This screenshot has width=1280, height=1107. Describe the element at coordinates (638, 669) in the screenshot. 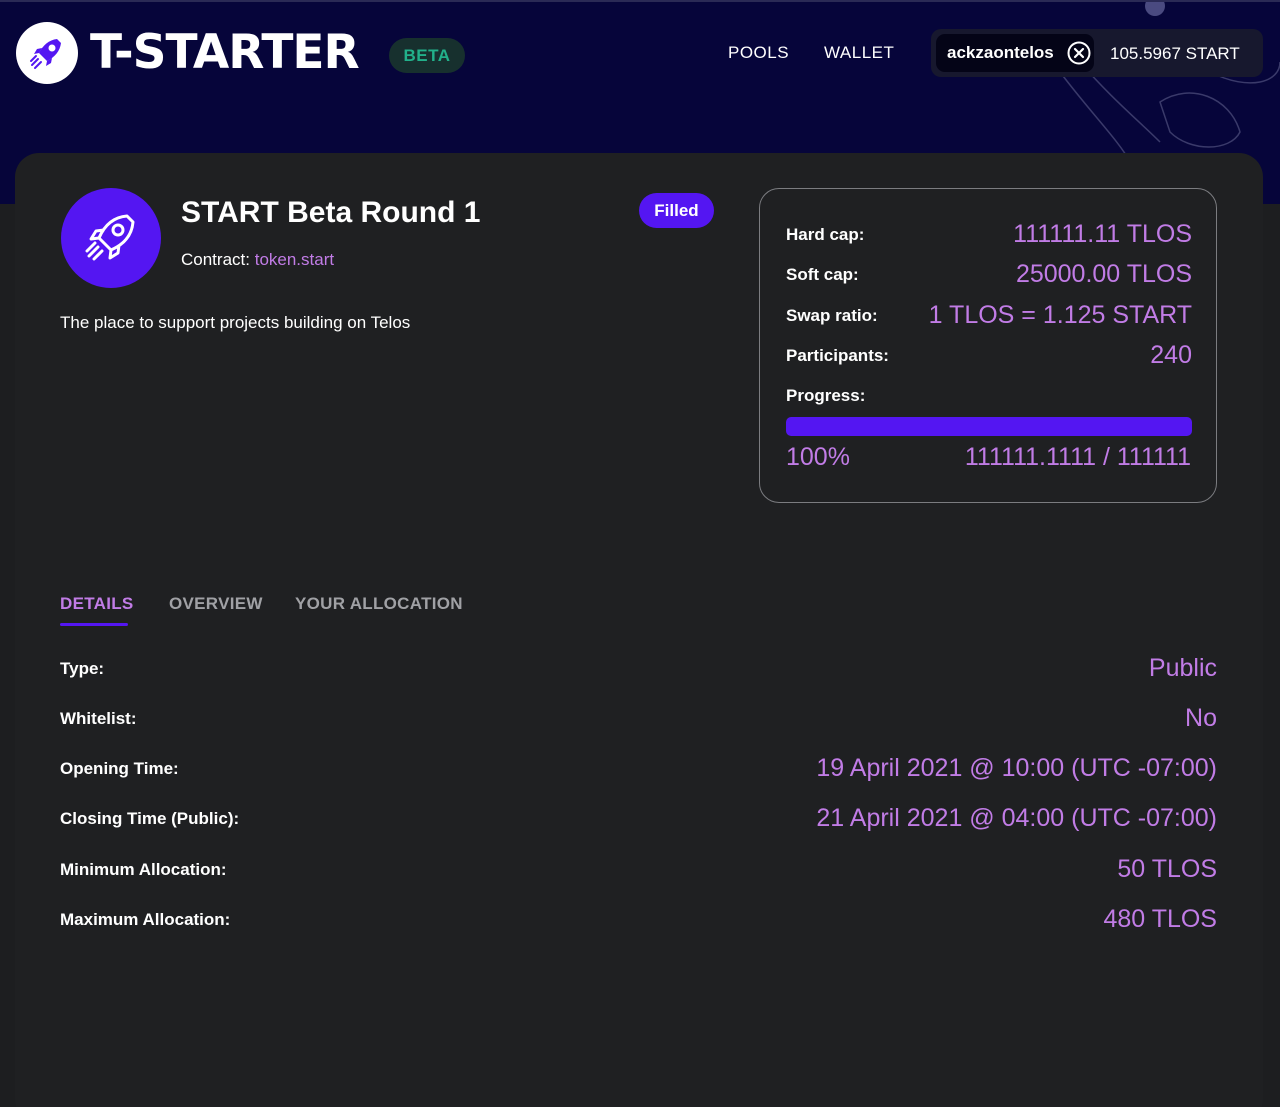

I see `detail-row-type: Type: Public` at that location.